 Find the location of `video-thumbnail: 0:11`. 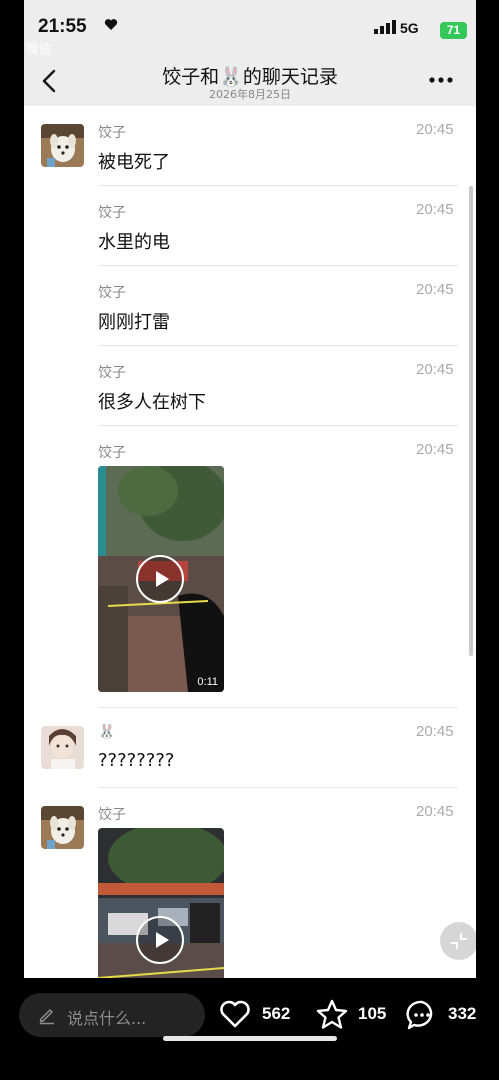

video-thumbnail: 0:11 is located at coordinates (161, 579).